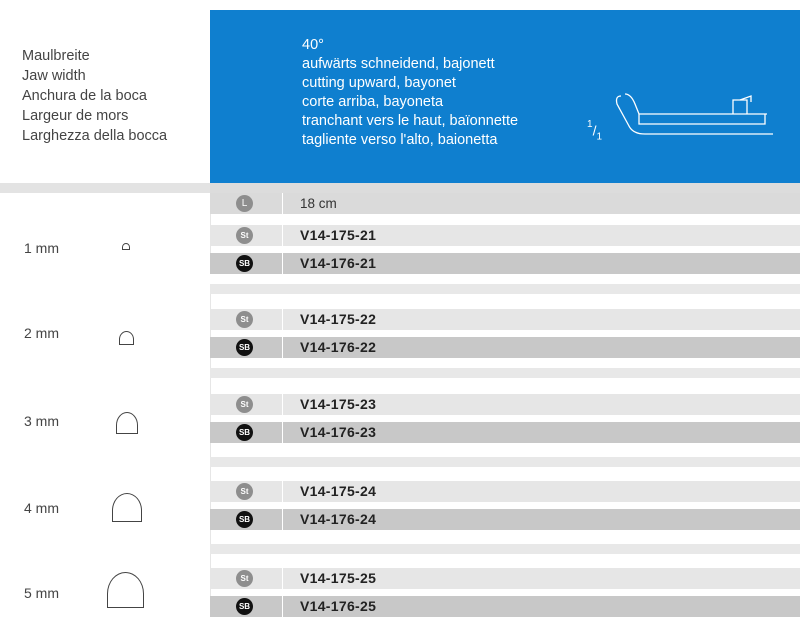  What do you see at coordinates (505, 432) in the screenshot?
I see `sb-row-3mm: SB V14-176-23` at bounding box center [505, 432].